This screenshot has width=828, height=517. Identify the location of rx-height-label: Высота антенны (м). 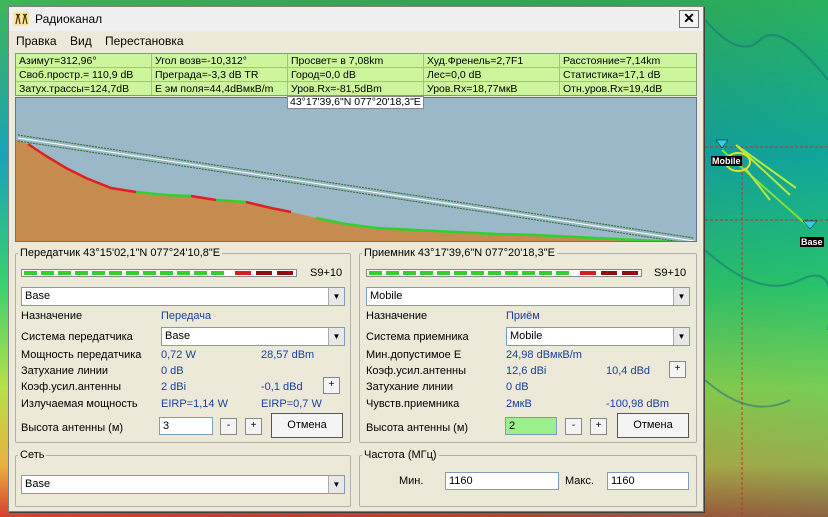
(417, 428).